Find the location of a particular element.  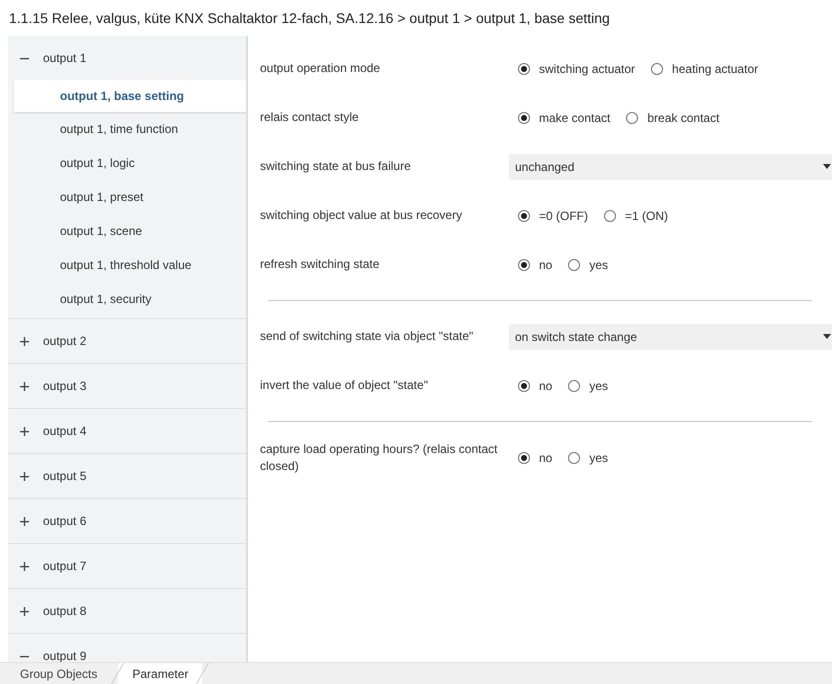

option-label: heating actuator is located at coordinates (715, 69).